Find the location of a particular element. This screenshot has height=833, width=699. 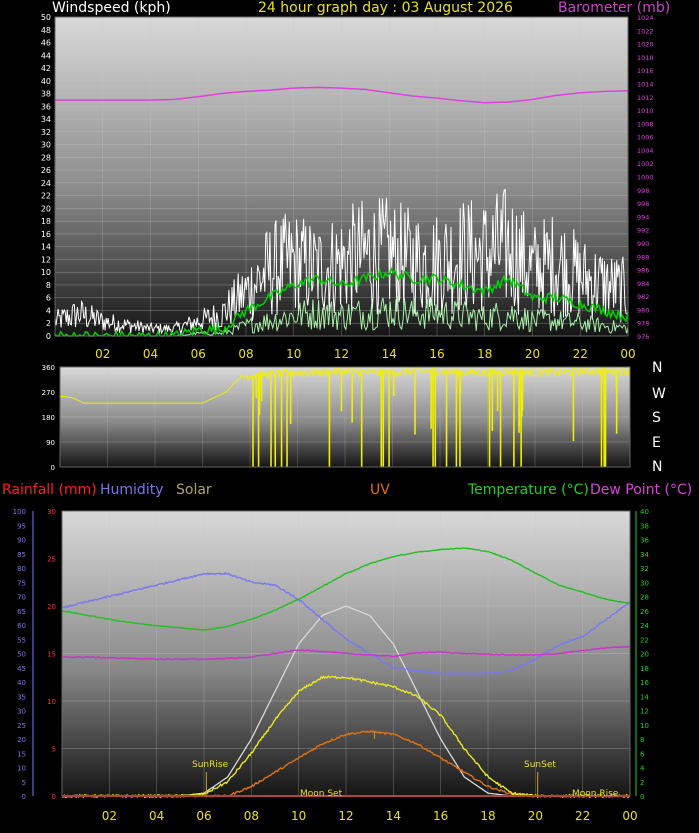

direction-y-tick-label: 180 is located at coordinates (48, 418).